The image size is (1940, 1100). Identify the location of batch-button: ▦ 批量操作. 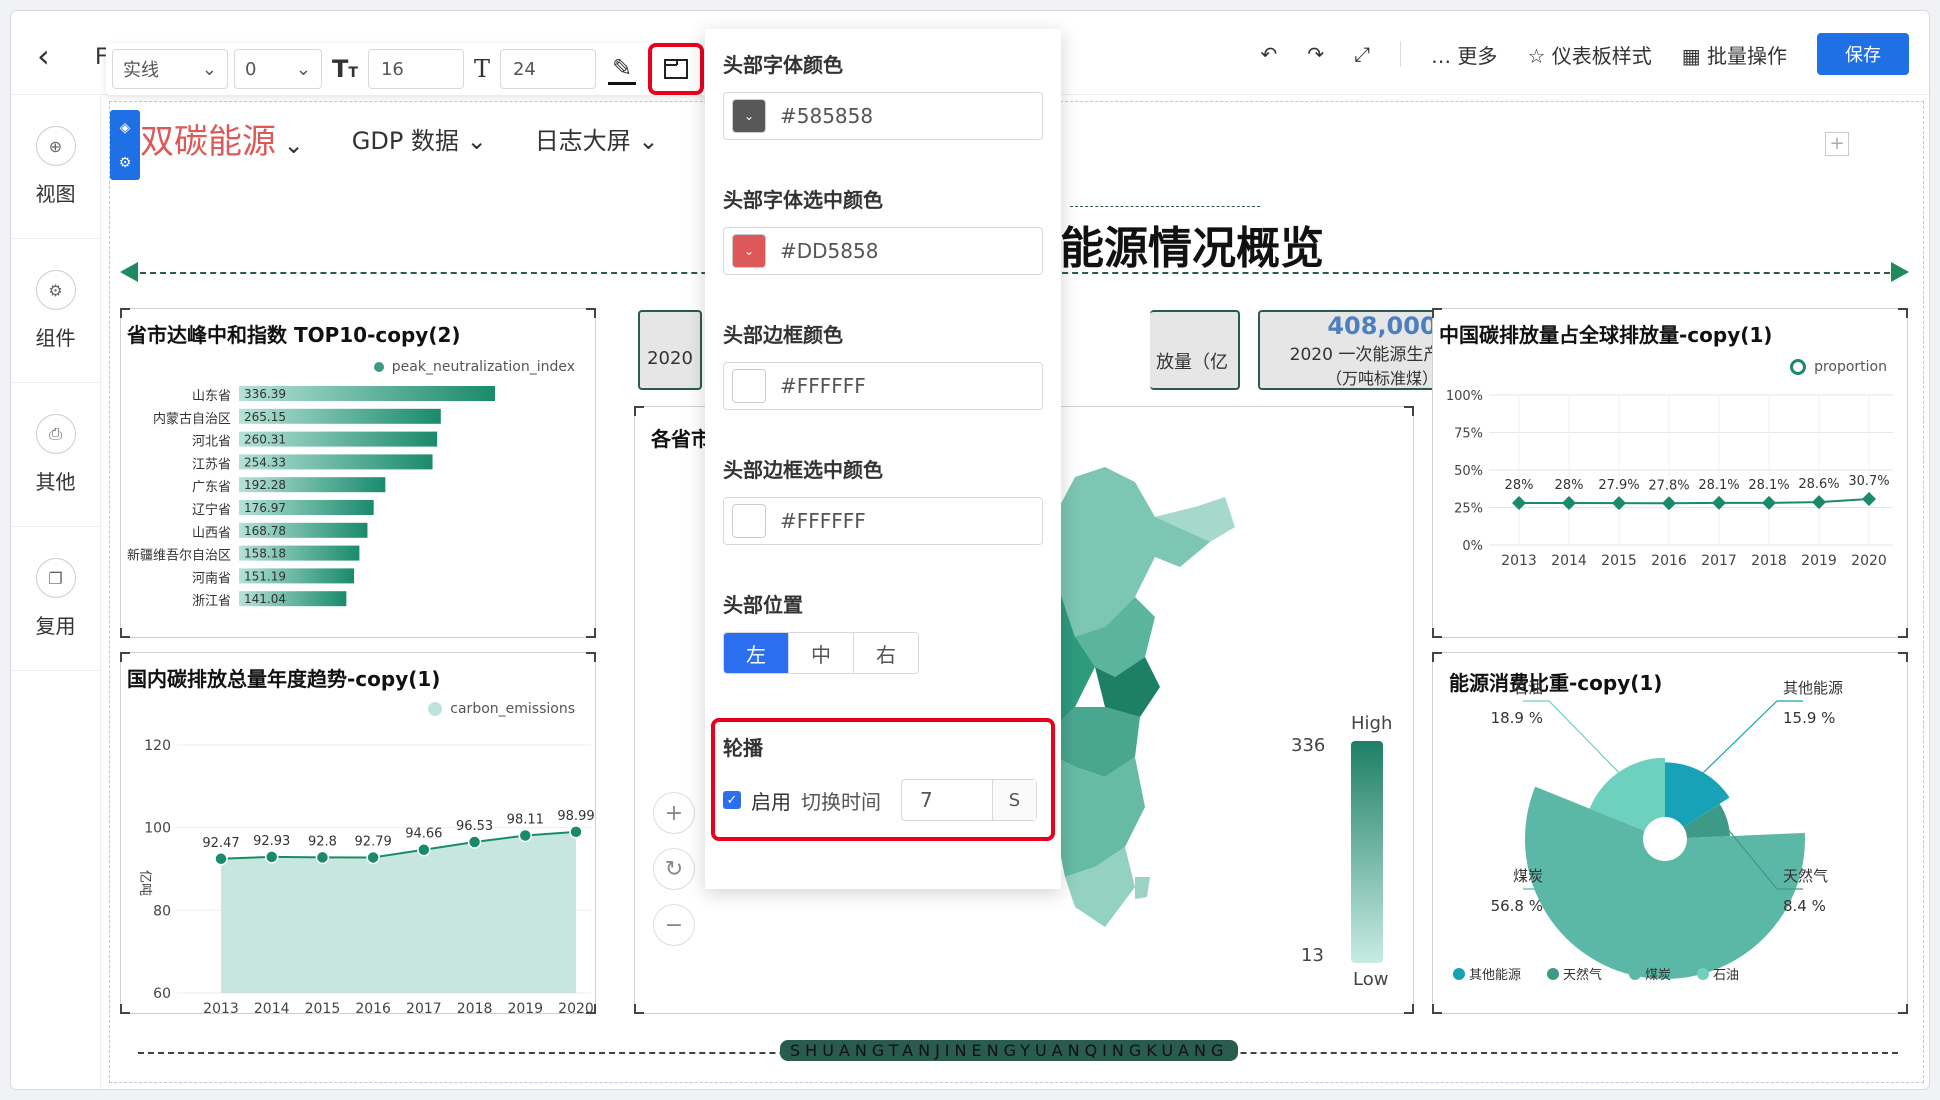
(1734, 54).